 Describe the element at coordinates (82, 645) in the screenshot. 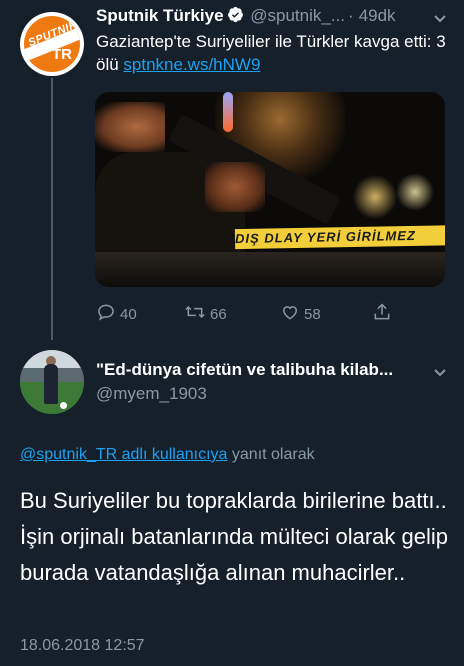

I see `timestamp: 18.06.2018 12:57` at that location.